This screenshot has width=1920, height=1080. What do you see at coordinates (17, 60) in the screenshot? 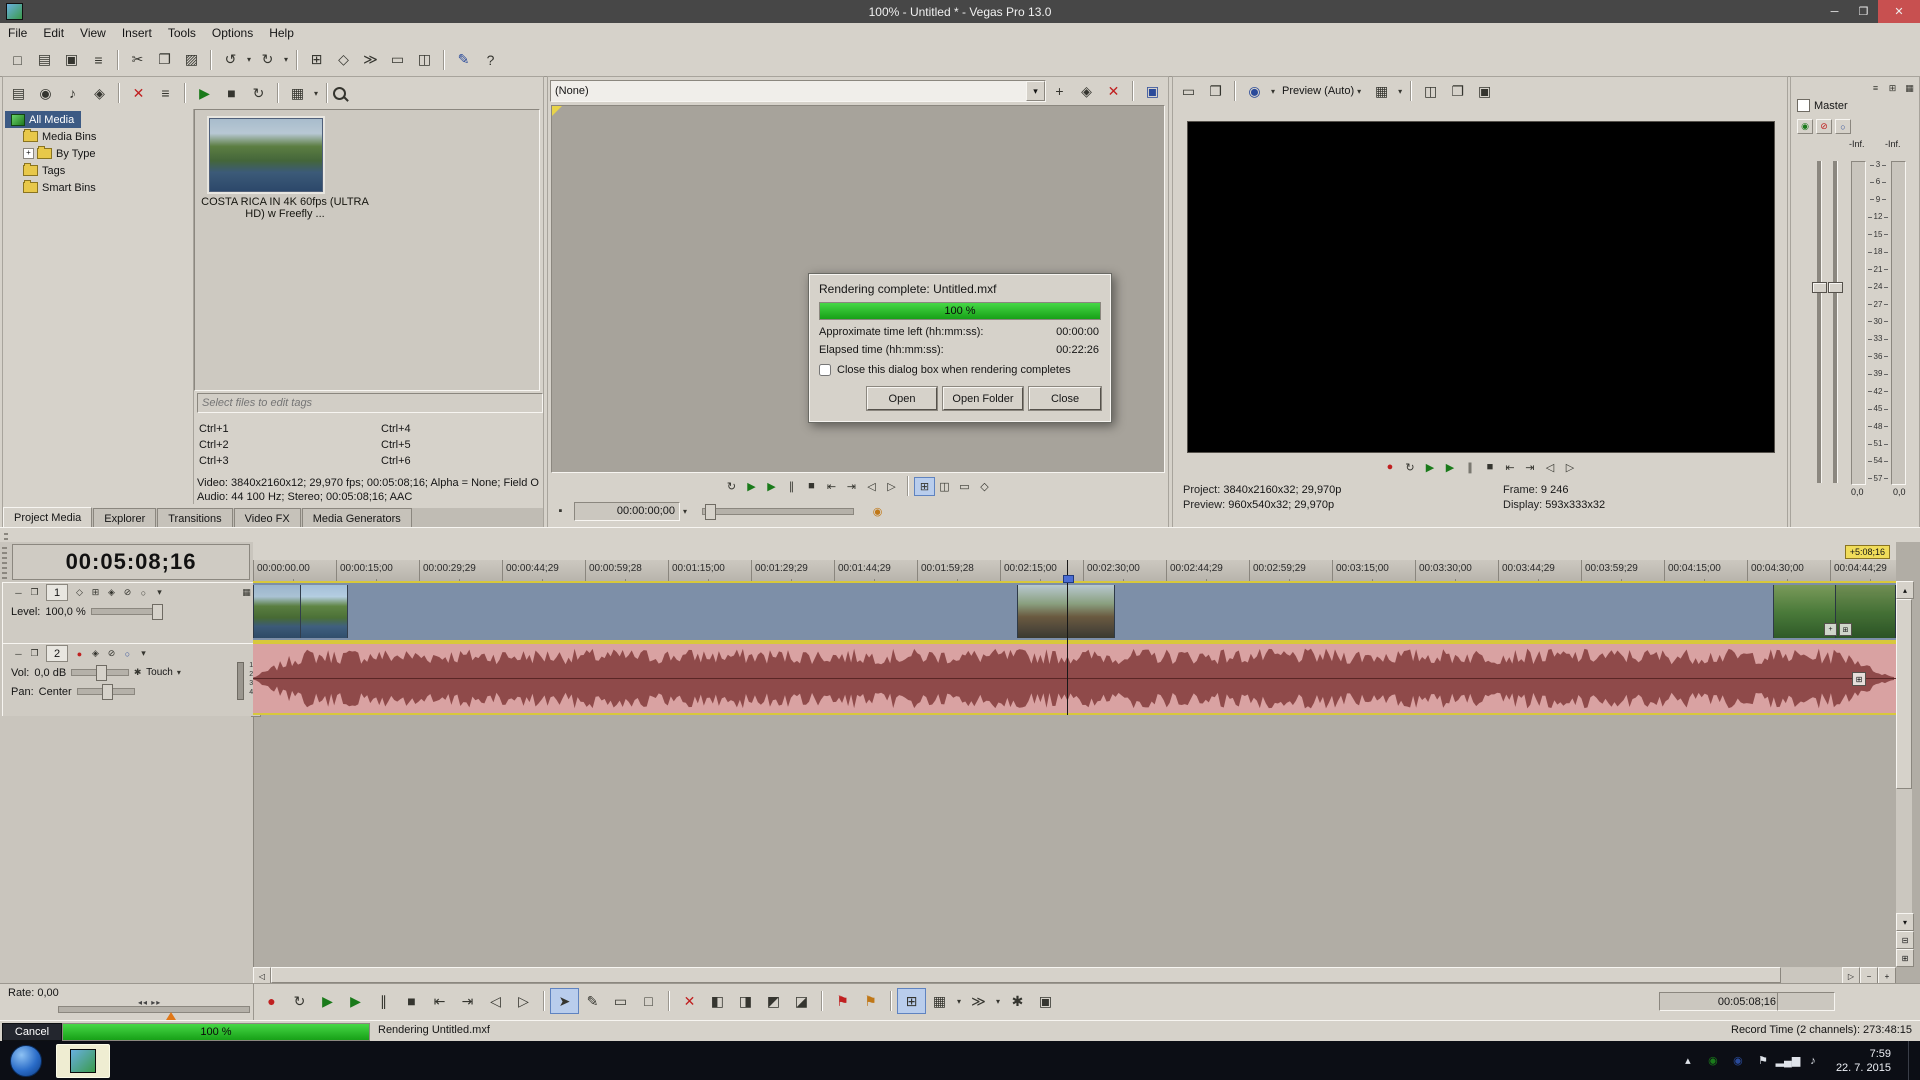
I see `new-project-icon: □` at bounding box center [17, 60].